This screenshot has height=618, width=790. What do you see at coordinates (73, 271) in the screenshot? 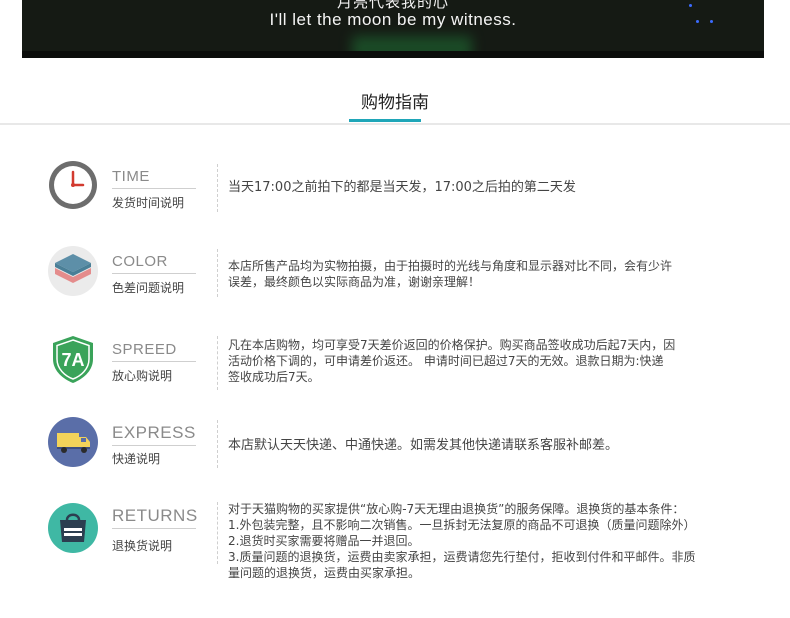
I see `color-layers-icon` at bounding box center [73, 271].